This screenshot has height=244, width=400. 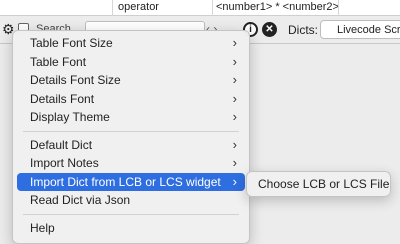 What do you see at coordinates (80, 200) in the screenshot?
I see `menu-item-label: Read Dict via Json` at bounding box center [80, 200].